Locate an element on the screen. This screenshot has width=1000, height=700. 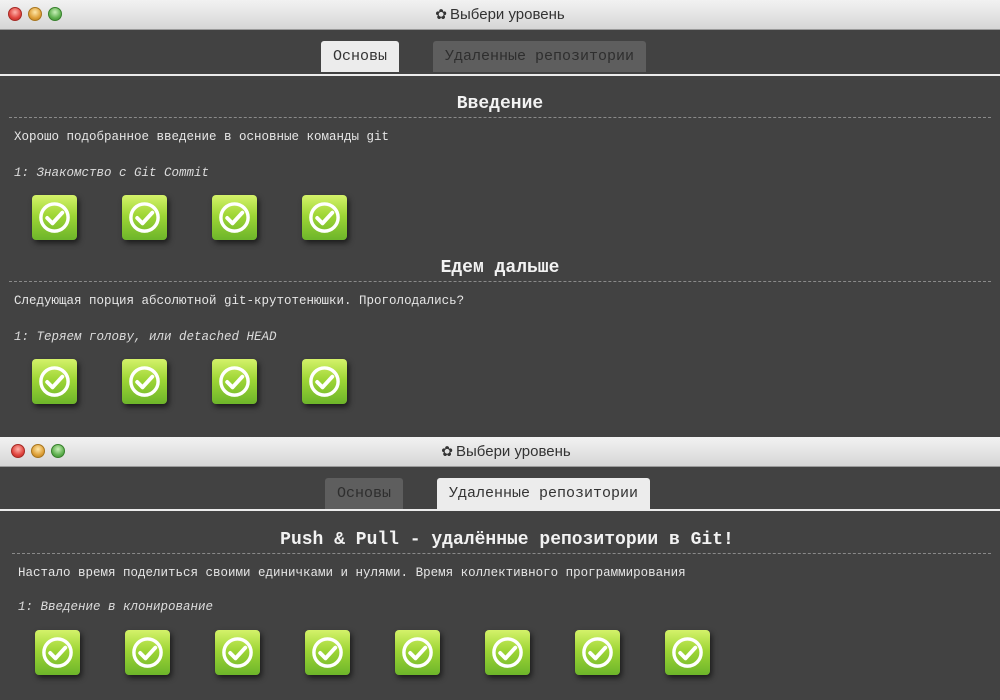
section-title: Едем дальше is located at coordinates (500, 268).